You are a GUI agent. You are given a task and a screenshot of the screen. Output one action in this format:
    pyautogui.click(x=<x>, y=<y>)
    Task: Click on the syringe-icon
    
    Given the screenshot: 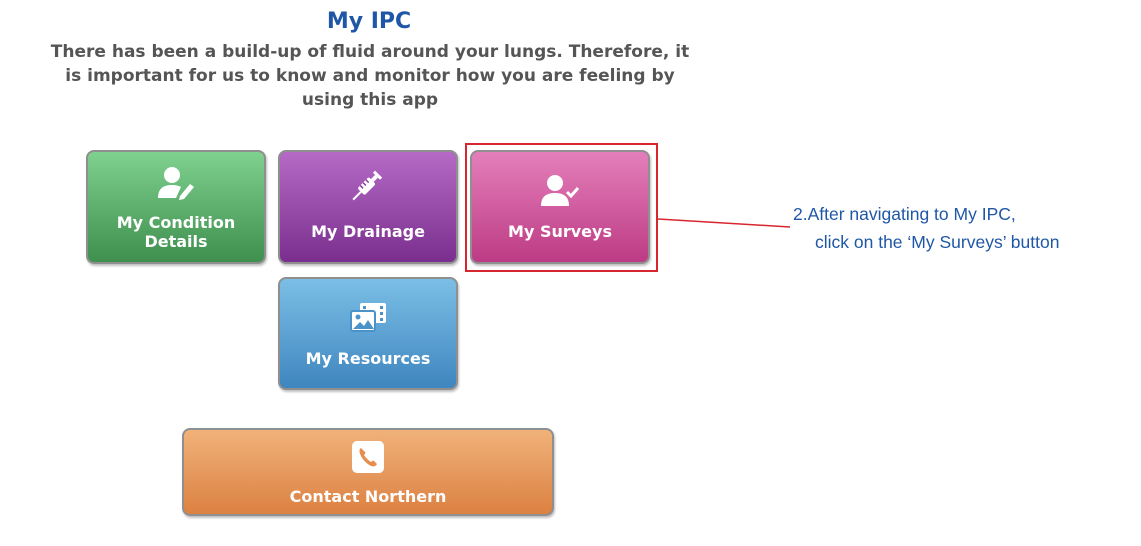 What is the action you would take?
    pyautogui.click(x=368, y=189)
    